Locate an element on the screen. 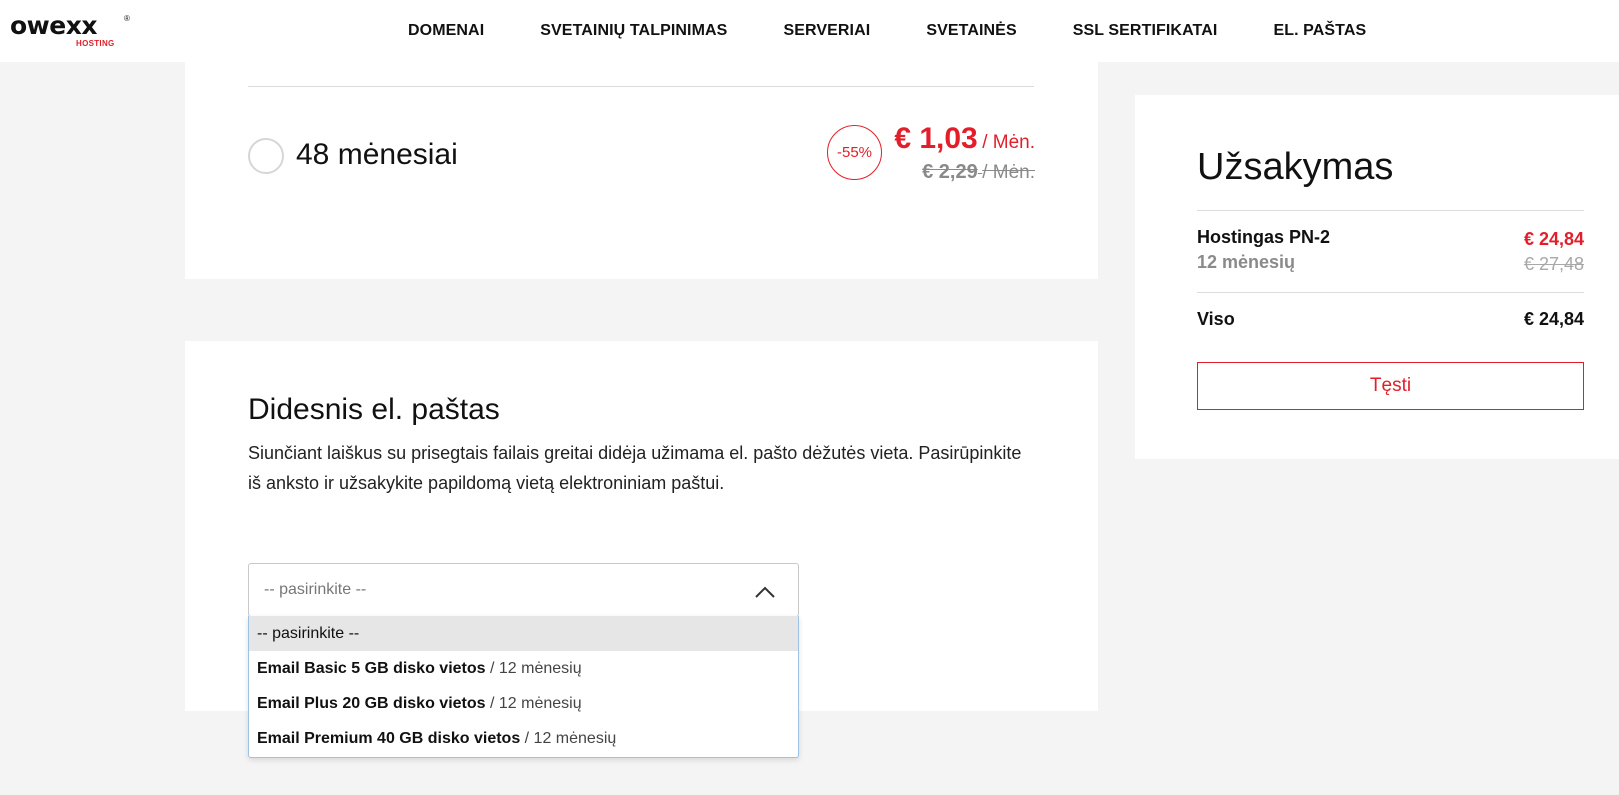 The width and height of the screenshot is (1619, 795). order-item-name: Hostingas PN-2 is located at coordinates (1264, 237).